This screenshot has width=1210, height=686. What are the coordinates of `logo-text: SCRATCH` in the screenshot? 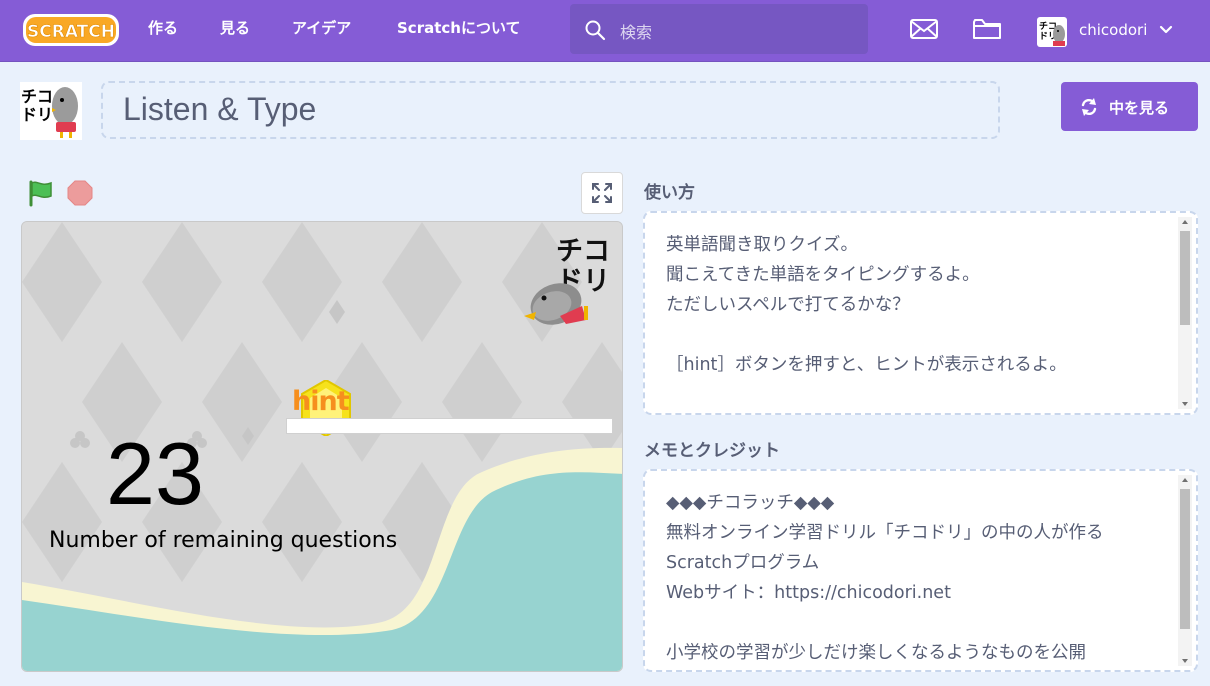 It's located at (71, 32).